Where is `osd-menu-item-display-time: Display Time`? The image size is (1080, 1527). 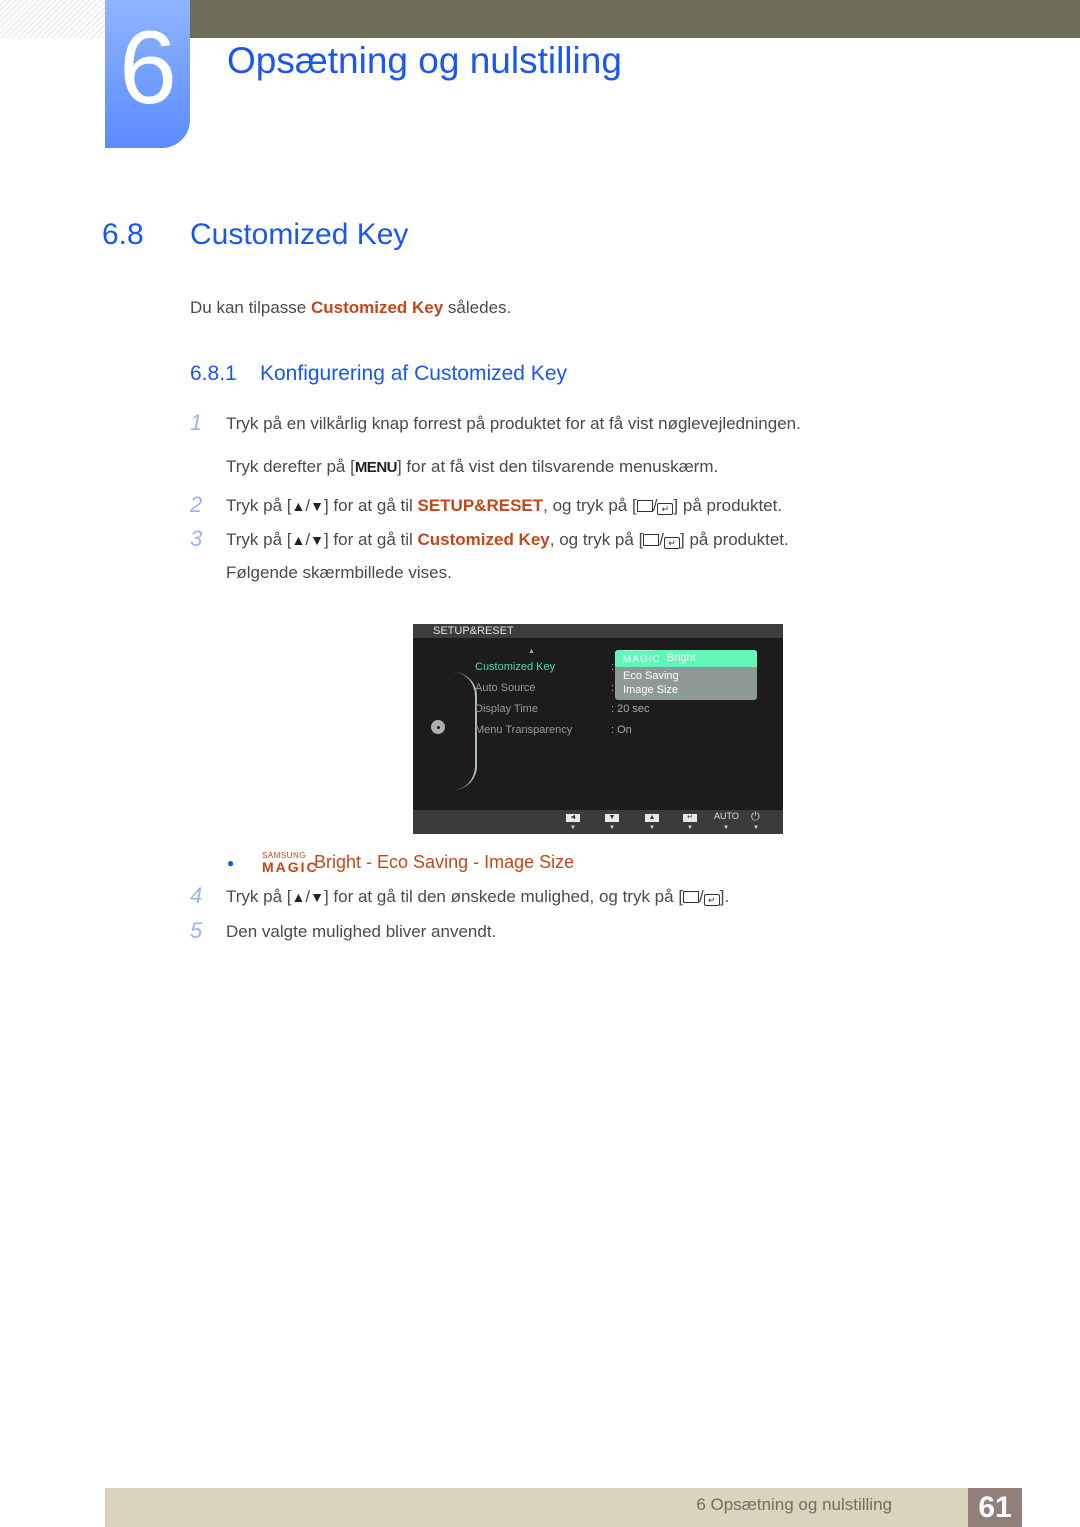 osd-menu-item-display-time: Display Time is located at coordinates (506, 709).